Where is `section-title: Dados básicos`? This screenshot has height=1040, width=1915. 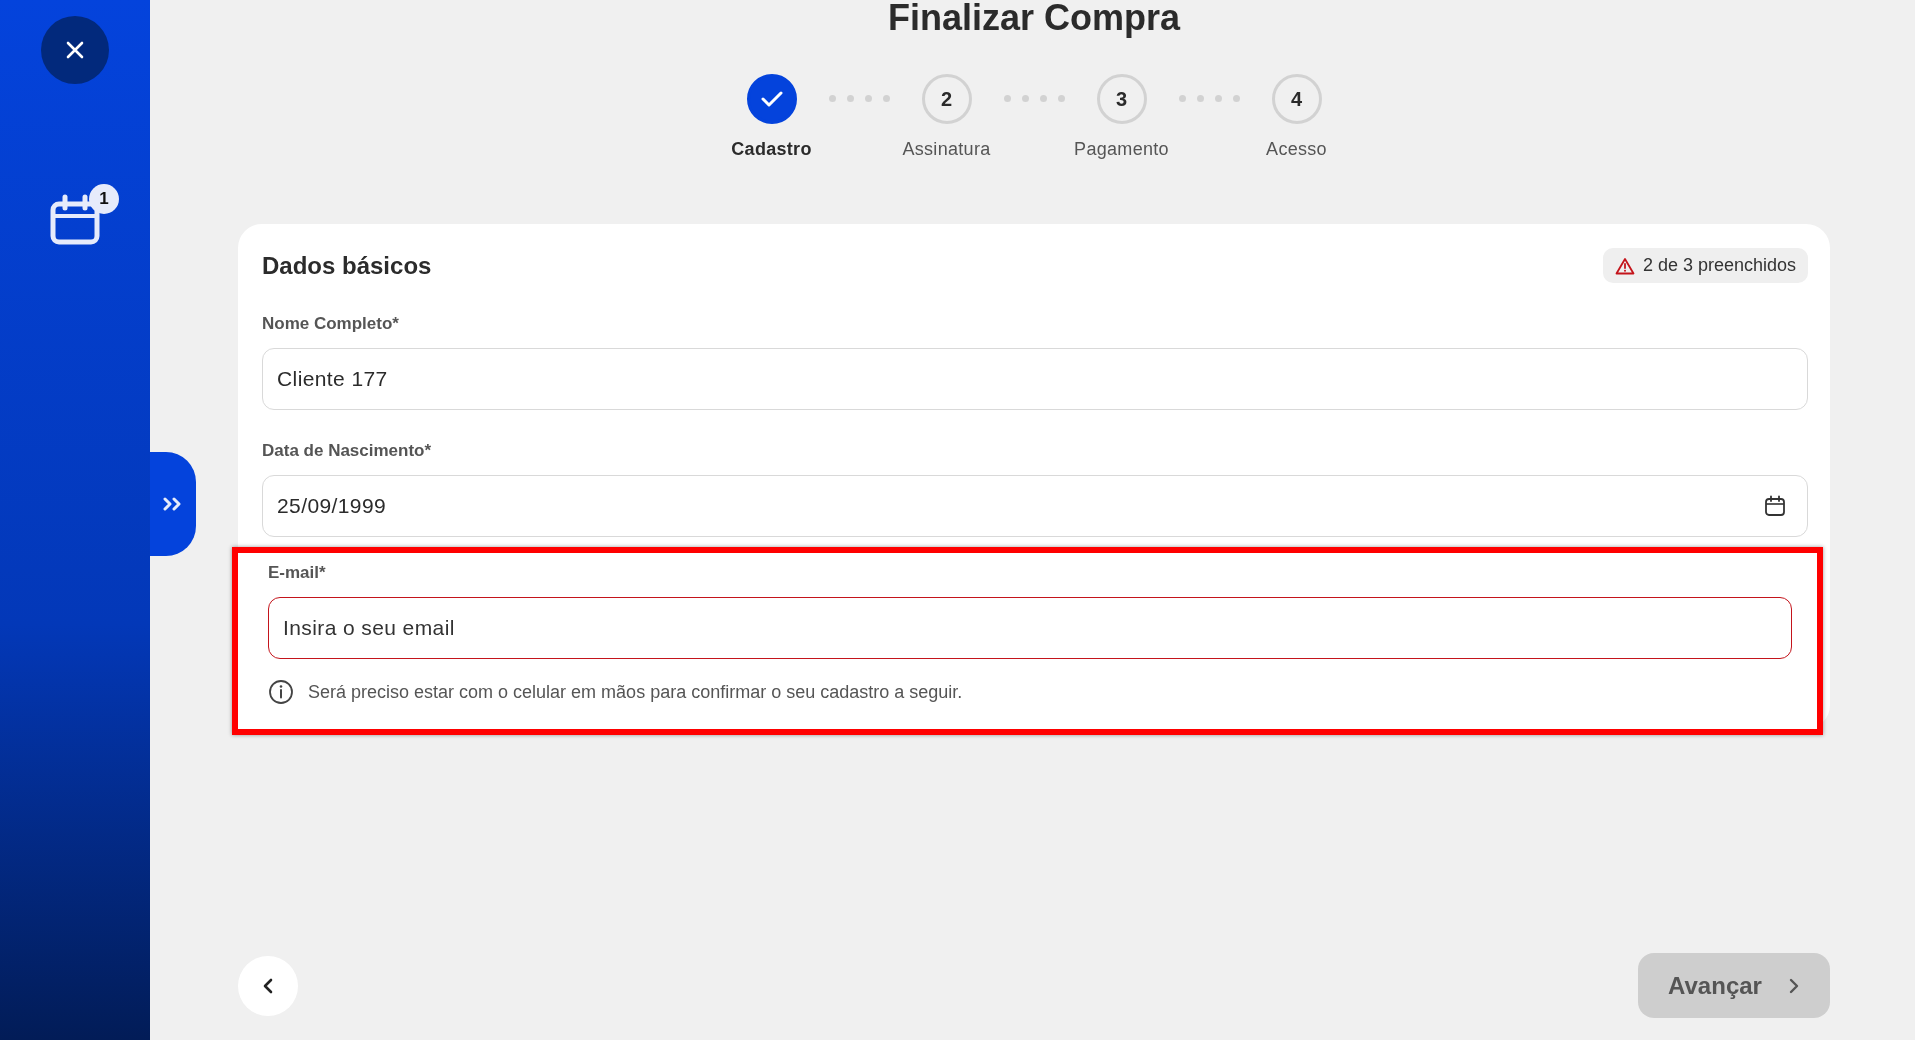 section-title: Dados básicos is located at coordinates (347, 265).